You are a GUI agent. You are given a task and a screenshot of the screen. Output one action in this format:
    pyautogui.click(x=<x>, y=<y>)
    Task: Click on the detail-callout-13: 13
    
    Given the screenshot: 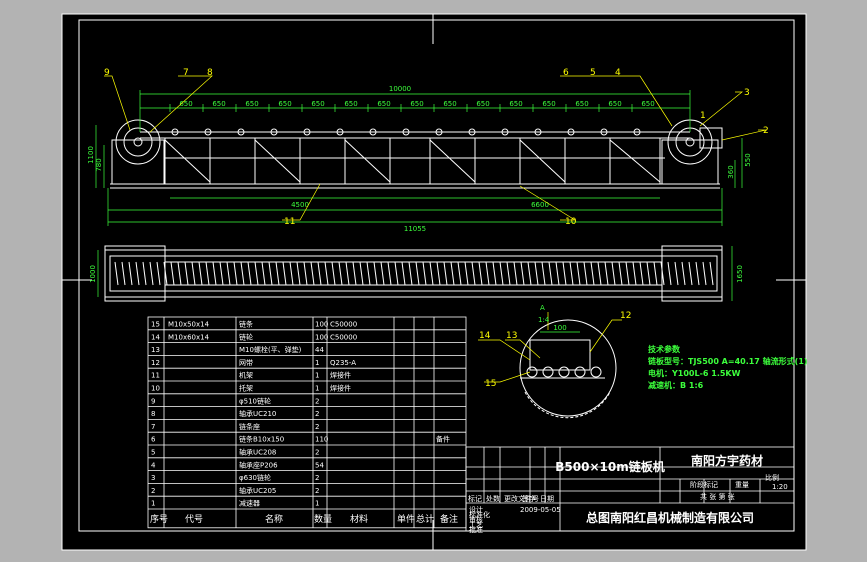 What is the action you would take?
    pyautogui.click(x=511, y=336)
    